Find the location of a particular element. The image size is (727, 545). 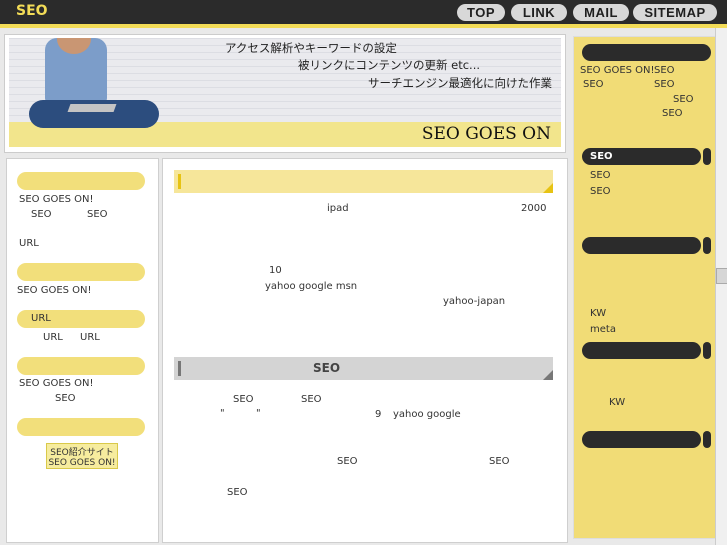

top-bar-stripe is located at coordinates (363, 26).